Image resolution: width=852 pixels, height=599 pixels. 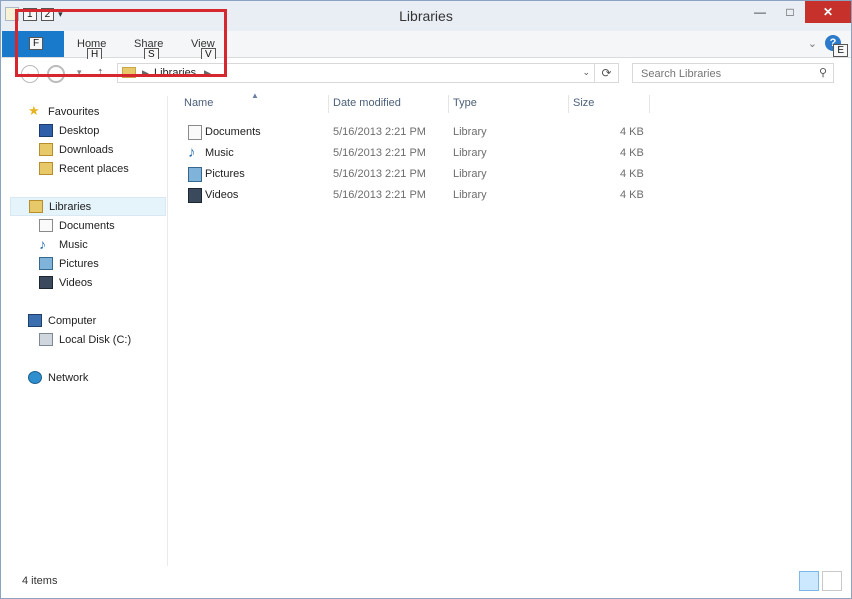 I want to click on list-item: Videos 5/16/2013 2:21 PM Library 4 KB, so click(x=416, y=196).